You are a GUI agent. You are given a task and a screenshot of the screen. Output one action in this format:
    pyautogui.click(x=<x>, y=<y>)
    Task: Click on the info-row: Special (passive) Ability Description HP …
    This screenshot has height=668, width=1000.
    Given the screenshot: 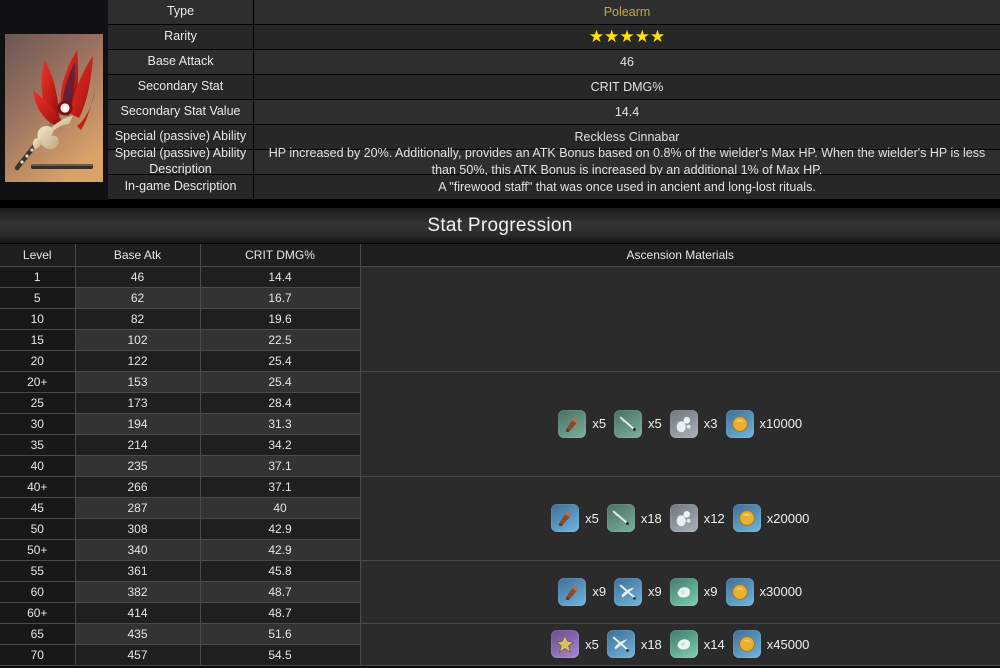 What is the action you would take?
    pyautogui.click(x=554, y=161)
    